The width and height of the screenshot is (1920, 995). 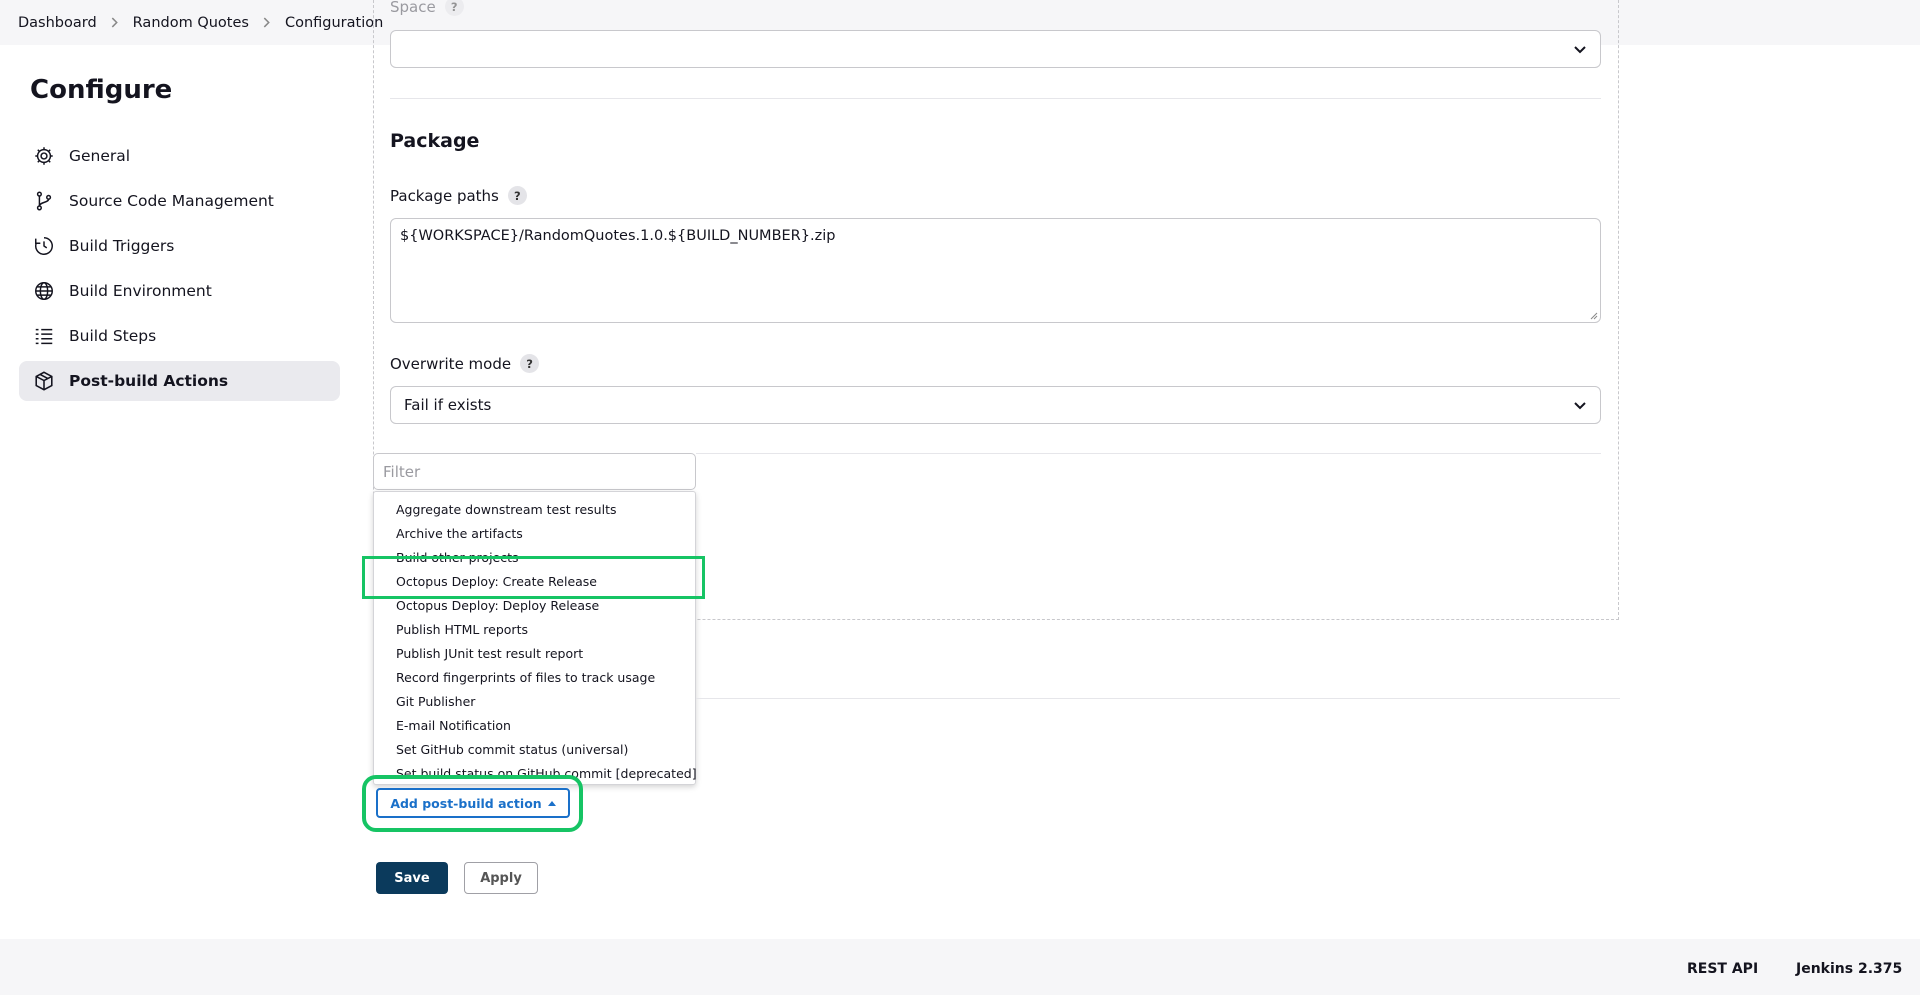 I want to click on sidebar-item-label: Build Triggers, so click(x=122, y=246).